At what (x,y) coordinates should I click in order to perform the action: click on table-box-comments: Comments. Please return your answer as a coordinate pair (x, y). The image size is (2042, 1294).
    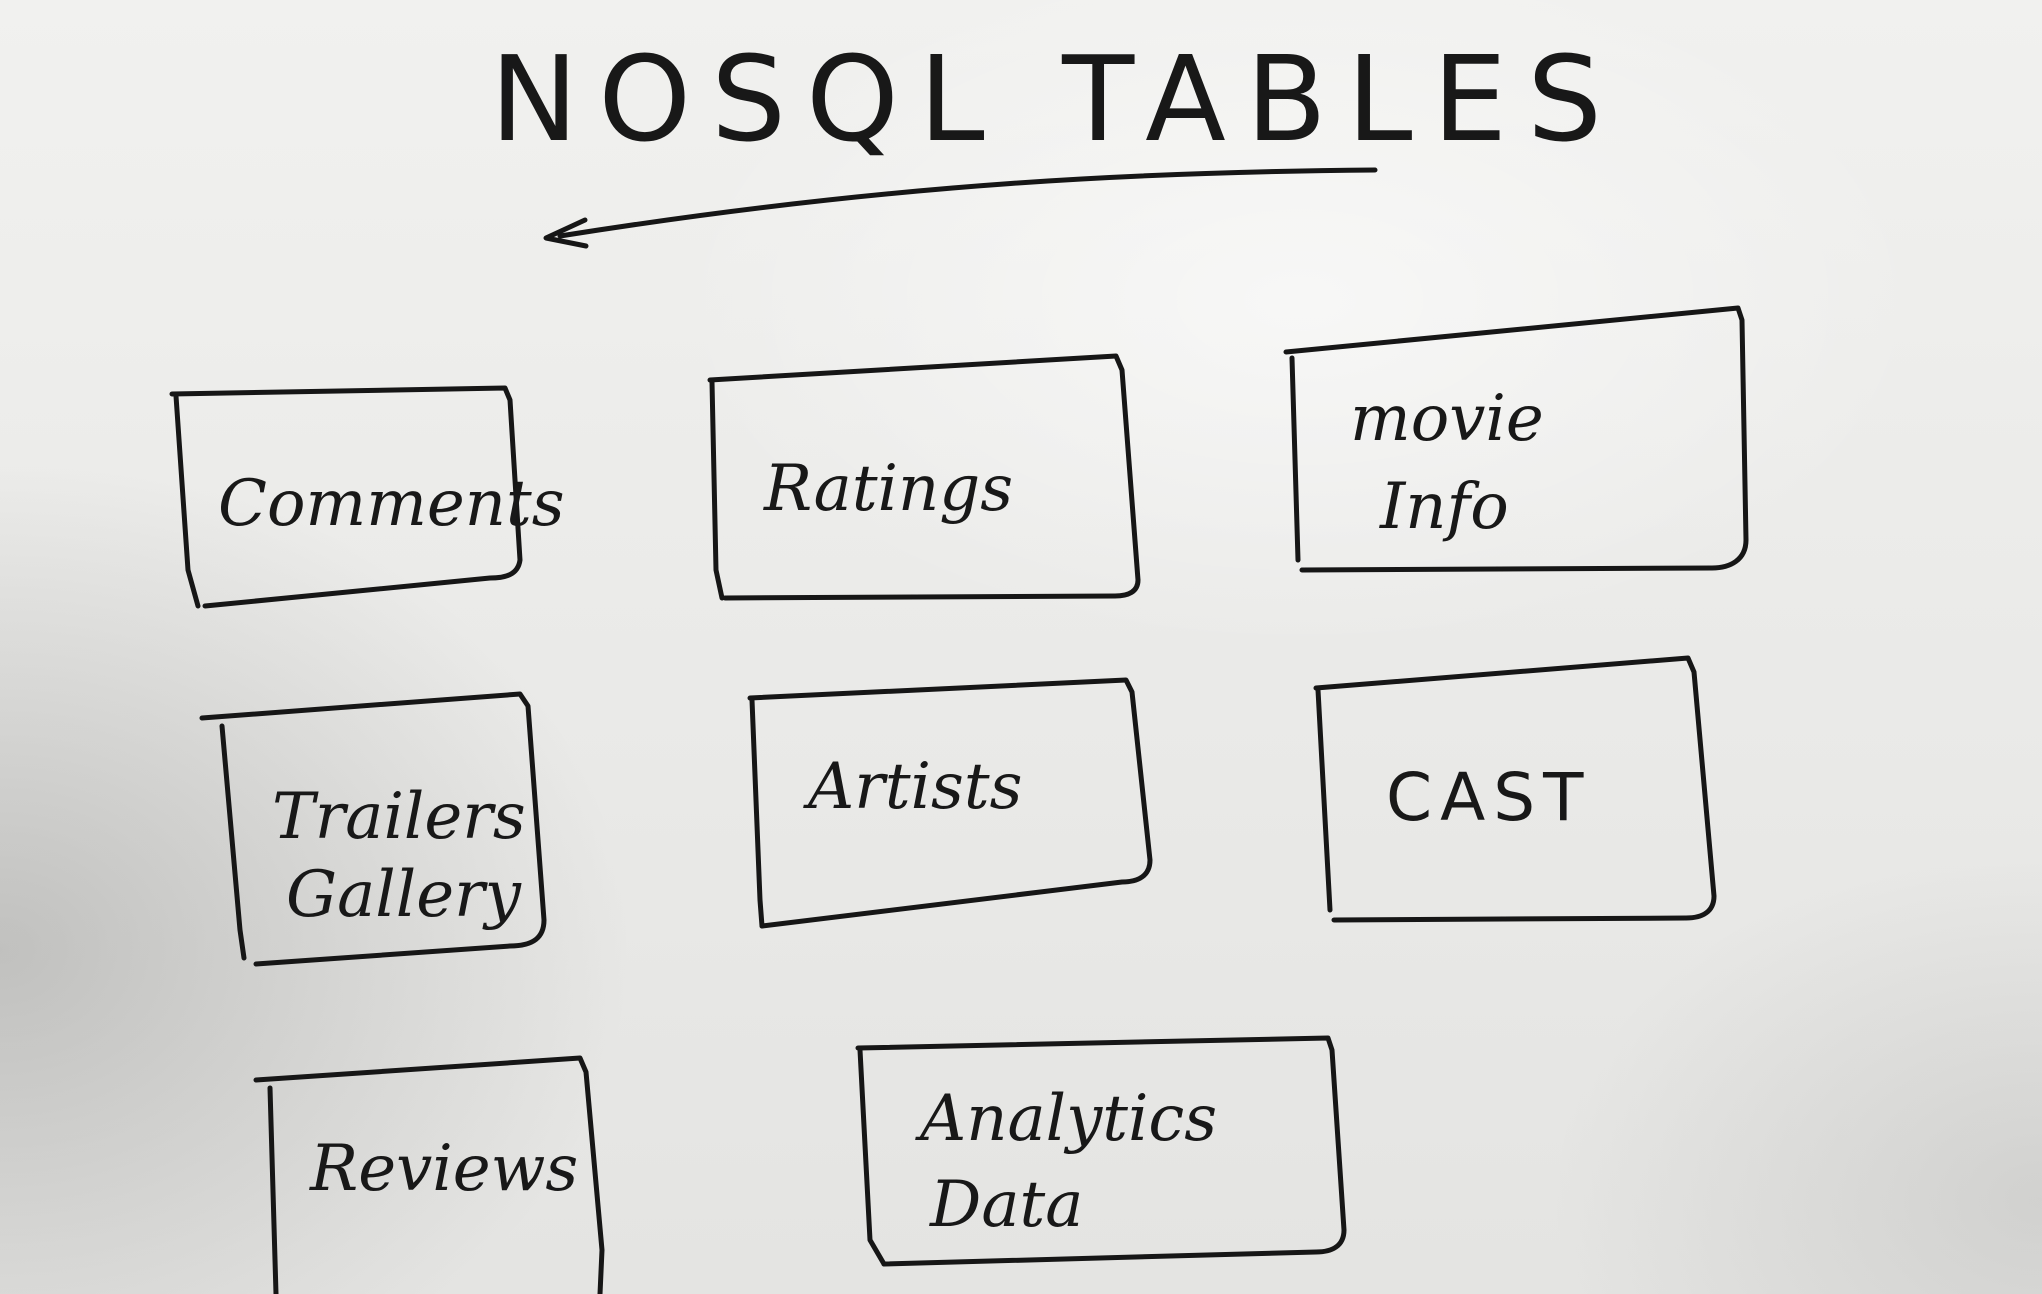
    Looking at the image, I should click on (367, 497).